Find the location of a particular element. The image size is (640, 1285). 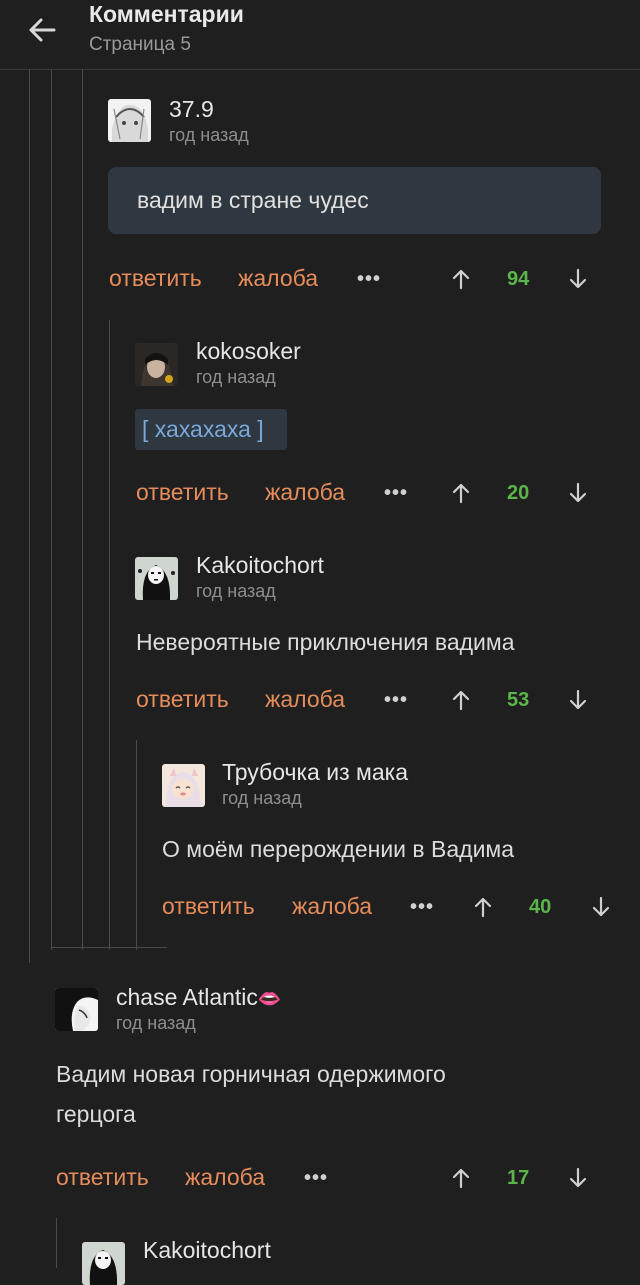

lips-emoji: 👄 is located at coordinates (269, 999).